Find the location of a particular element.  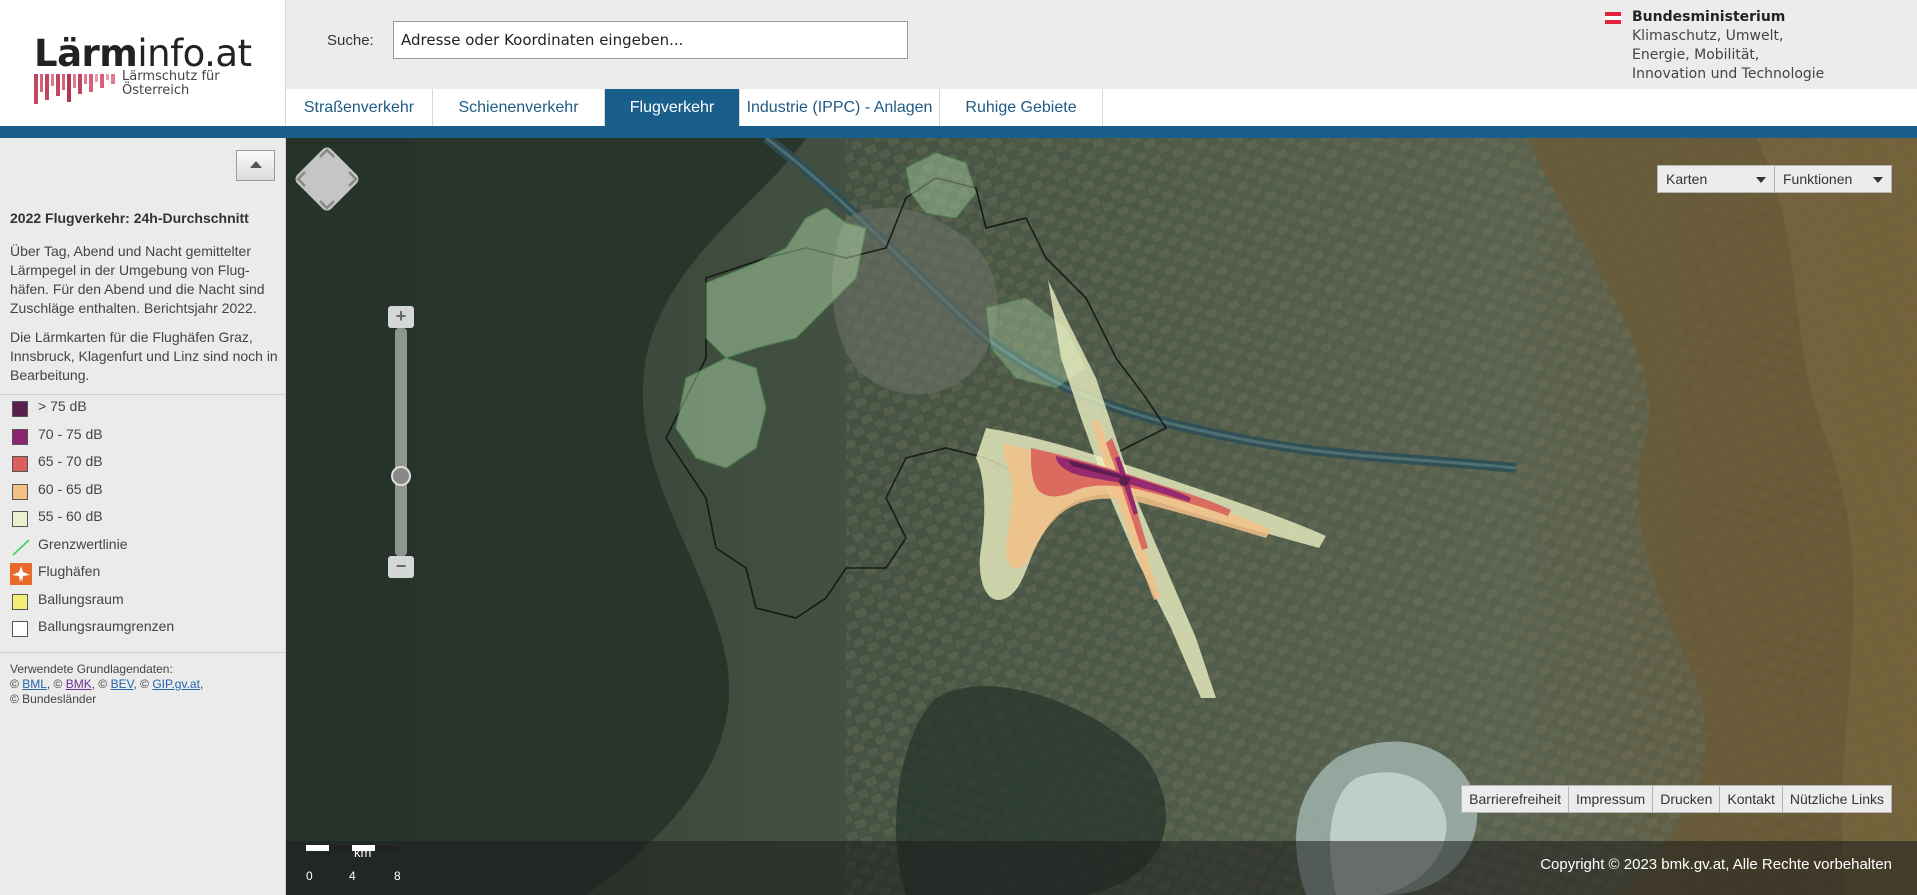

ministry-line: Energie, Mobilität, is located at coordinates (1696, 55).